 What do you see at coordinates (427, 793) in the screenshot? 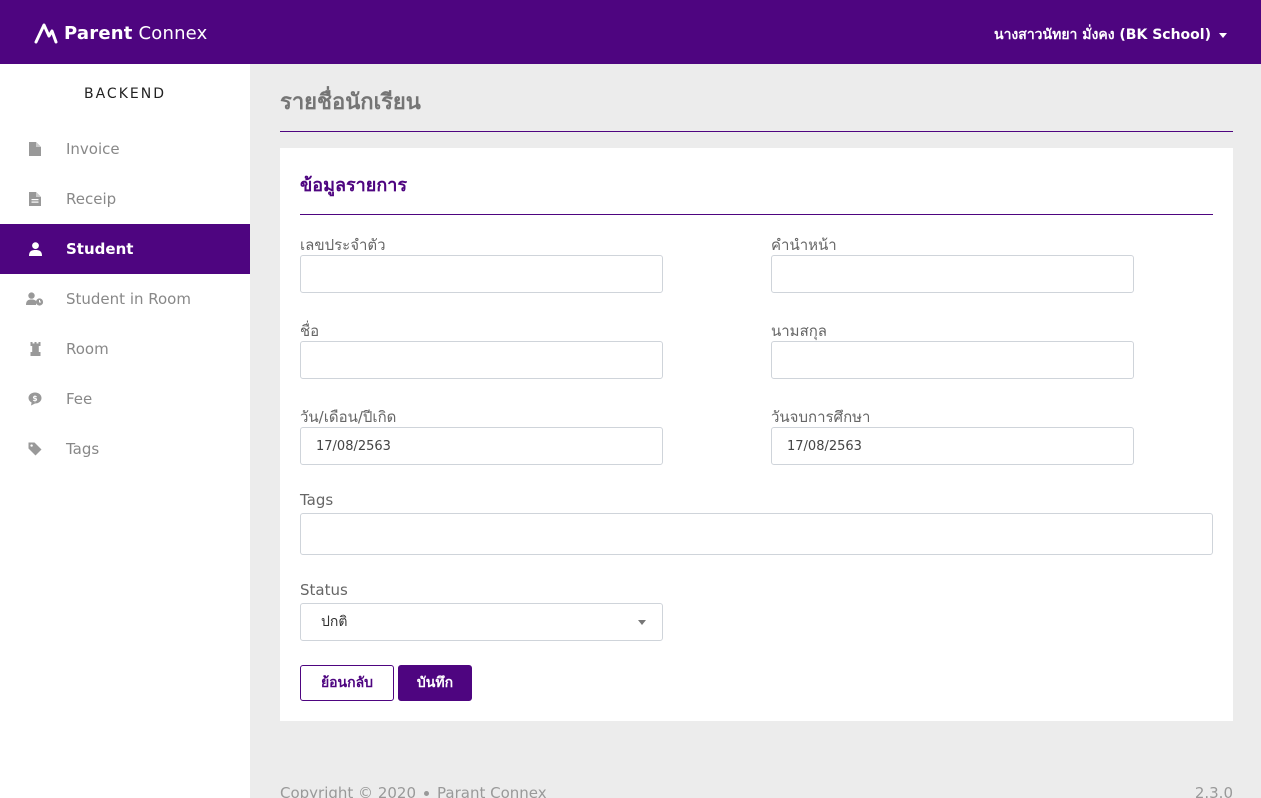
I see `separator-dot` at bounding box center [427, 793].